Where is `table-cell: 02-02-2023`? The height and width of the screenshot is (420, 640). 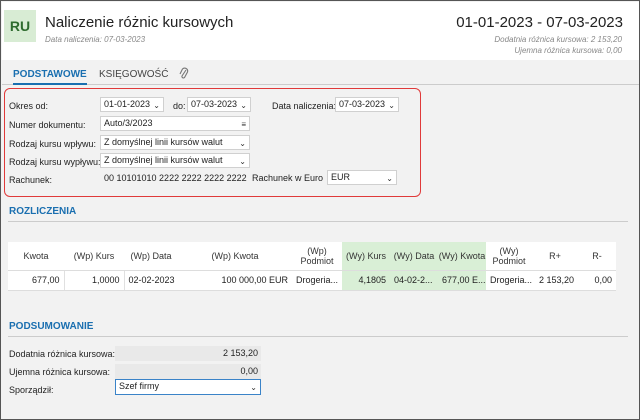
table-cell: 02-02-2023 is located at coordinates (151, 280).